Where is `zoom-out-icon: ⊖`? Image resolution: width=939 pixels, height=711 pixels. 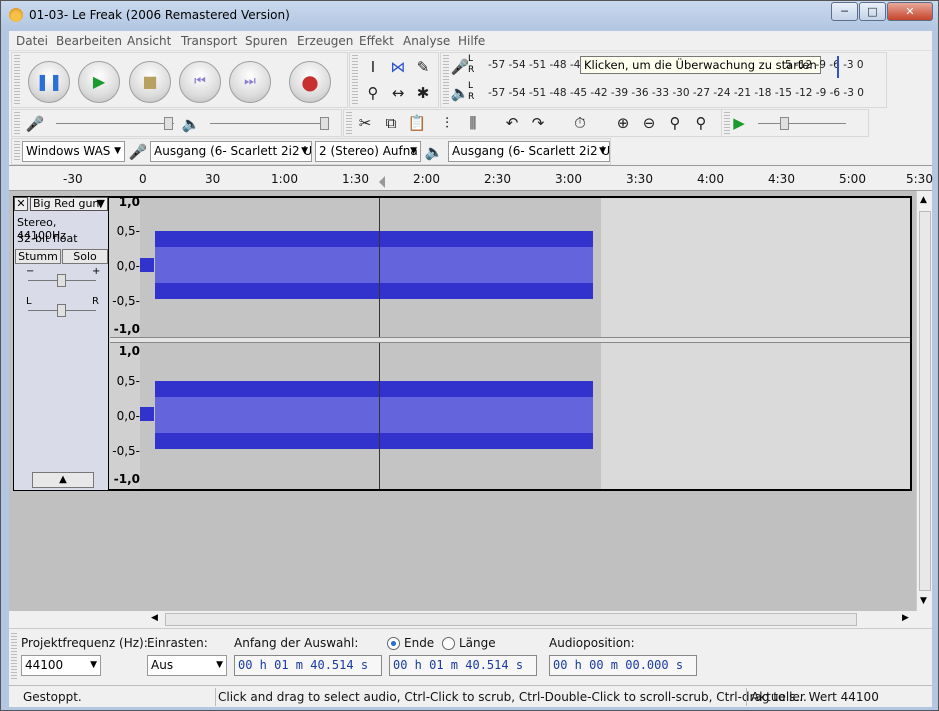
zoom-out-icon: ⊖ is located at coordinates (649, 123).